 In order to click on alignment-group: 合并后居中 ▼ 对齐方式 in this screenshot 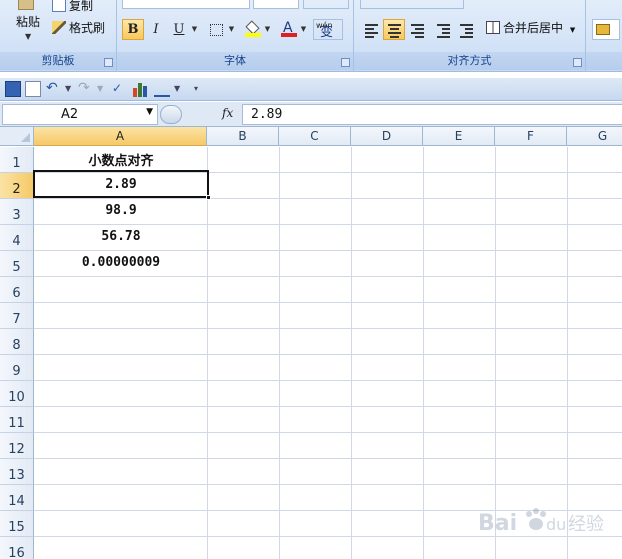, I will do `click(470, 36)`.